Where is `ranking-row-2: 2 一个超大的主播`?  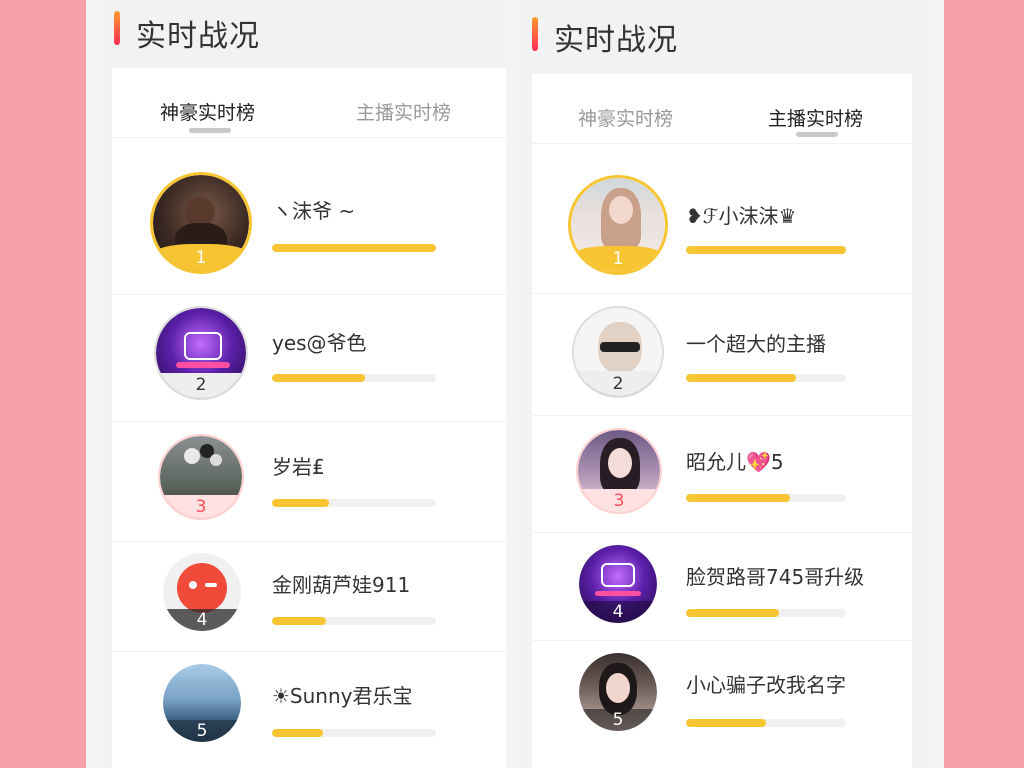 ranking-row-2: 2 一个超大的主播 is located at coordinates (722, 355).